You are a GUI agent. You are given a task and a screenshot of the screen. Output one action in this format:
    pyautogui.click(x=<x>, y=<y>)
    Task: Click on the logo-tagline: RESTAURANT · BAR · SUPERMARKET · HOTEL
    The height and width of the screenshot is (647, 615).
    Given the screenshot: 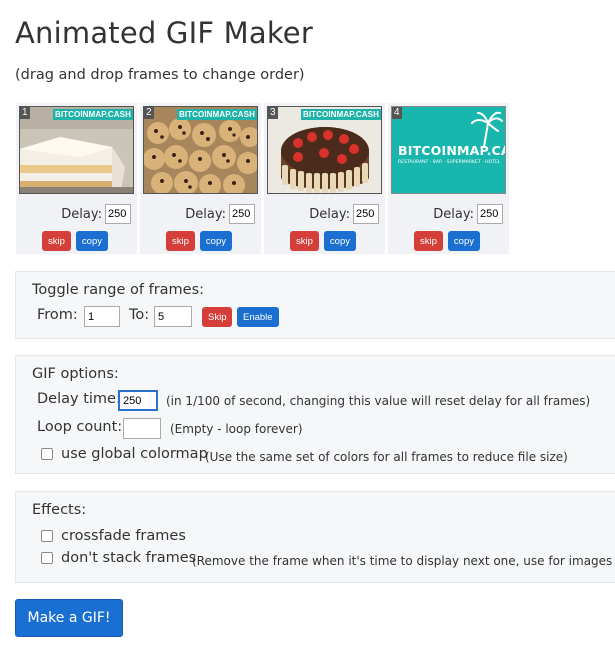 What is the action you would take?
    pyautogui.click(x=449, y=162)
    